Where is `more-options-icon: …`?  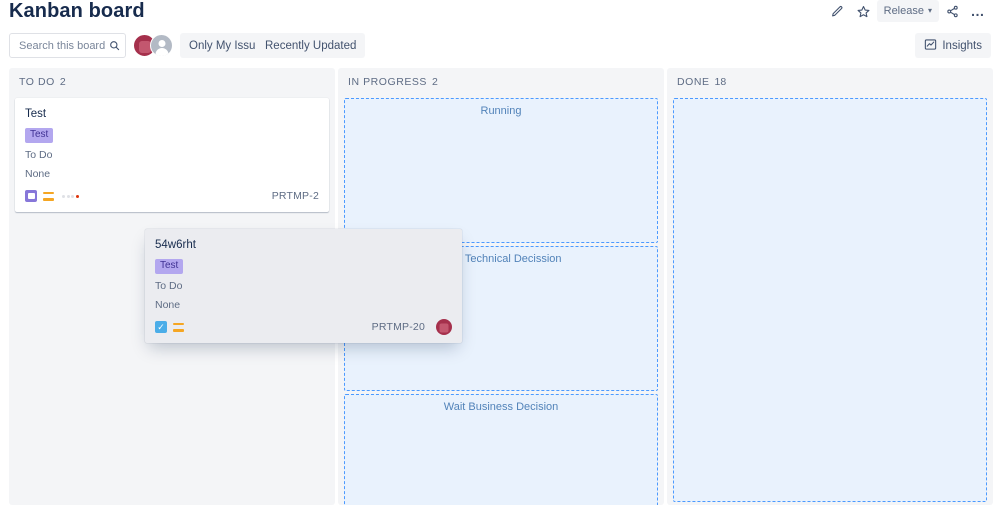 more-options-icon: … is located at coordinates (978, 11).